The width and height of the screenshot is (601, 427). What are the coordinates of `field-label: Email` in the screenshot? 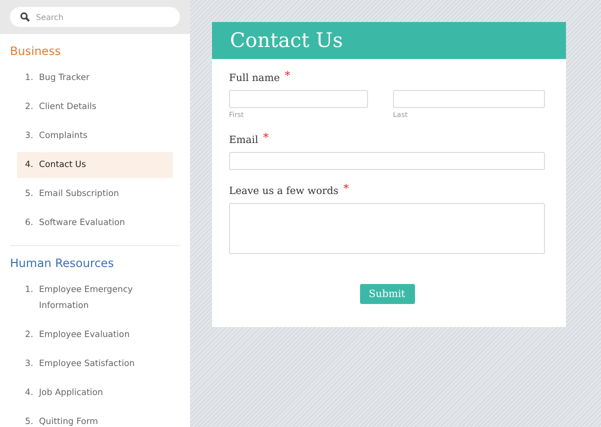 It's located at (243, 140).